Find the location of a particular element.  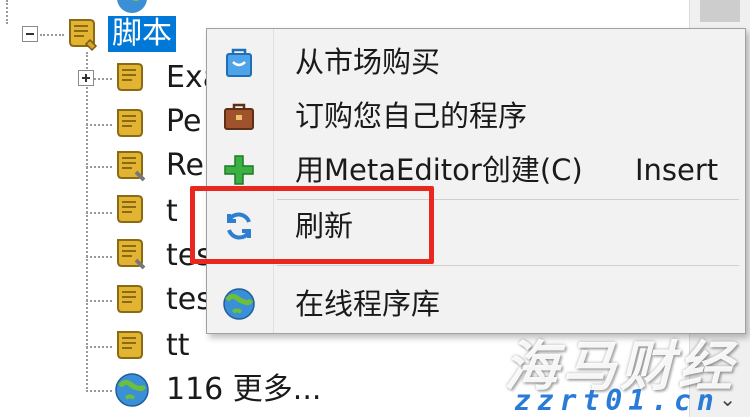

expand-toggle is located at coordinates (86, 78).